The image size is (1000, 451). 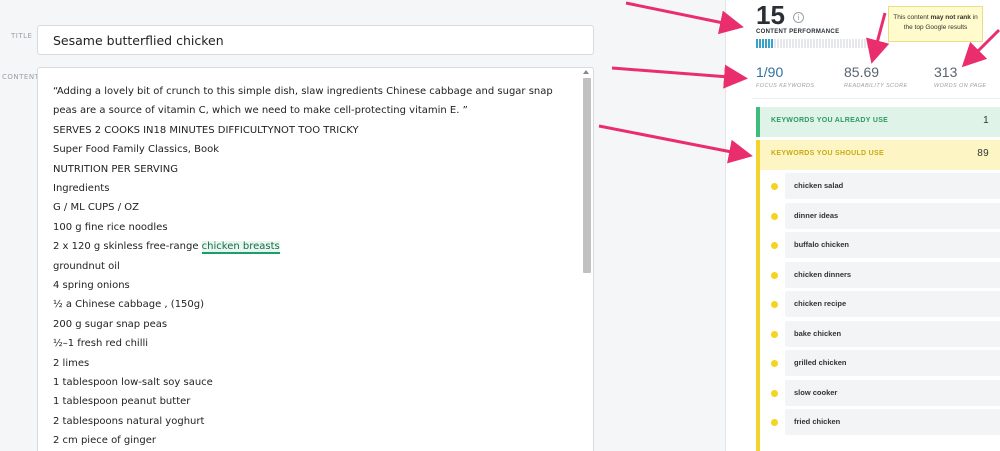 I want to click on keyword-label: chicken recipe, so click(x=892, y=304).